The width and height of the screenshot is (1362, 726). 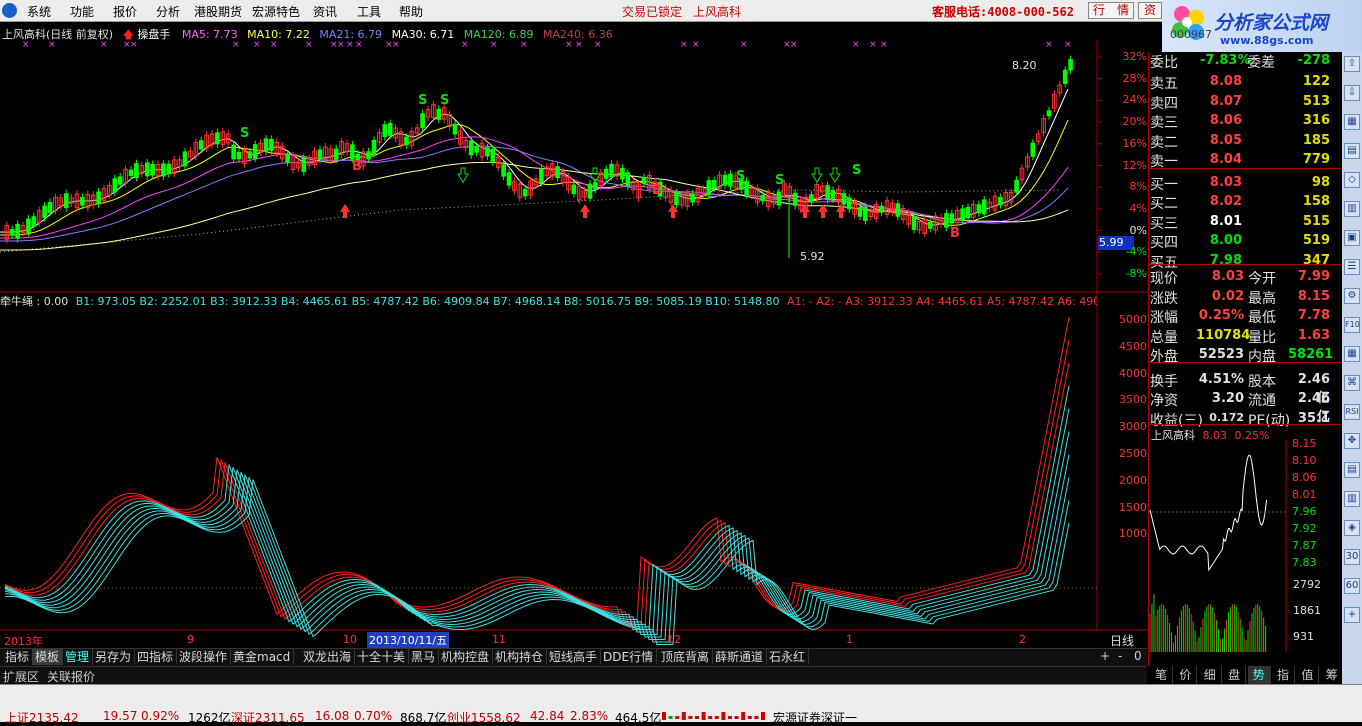 What do you see at coordinates (218, 11) in the screenshot?
I see `menu-hk-futures: 港股期货` at bounding box center [218, 11].